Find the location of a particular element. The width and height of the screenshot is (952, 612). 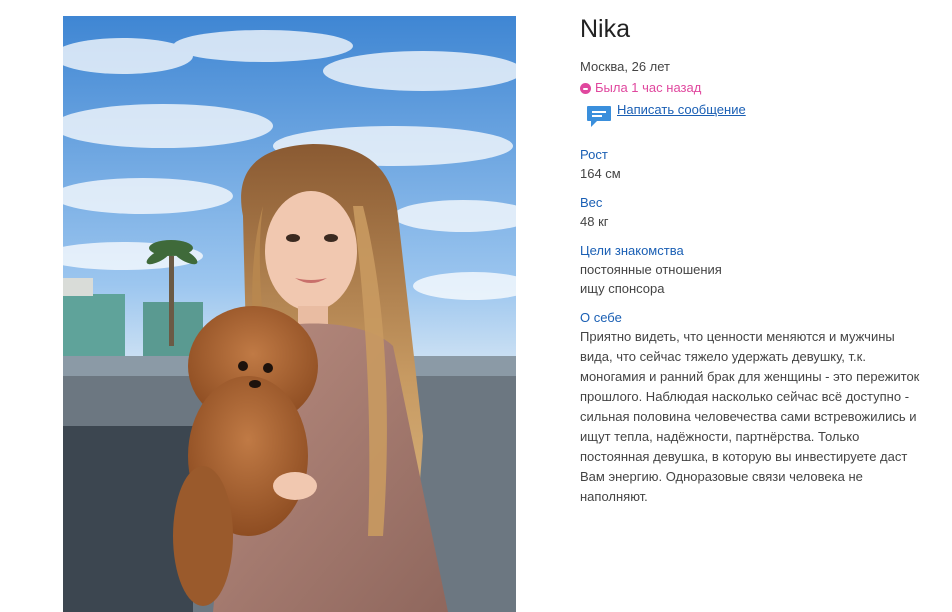

field-weight: Вес 48 кг is located at coordinates (762, 212).